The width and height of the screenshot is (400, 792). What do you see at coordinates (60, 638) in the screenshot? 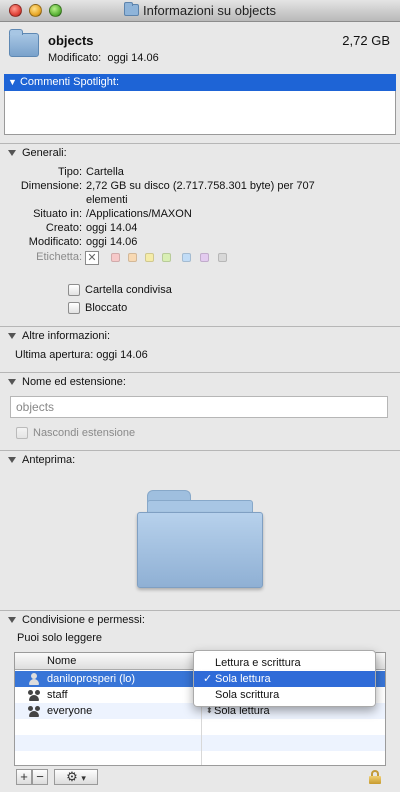
I see `permission-info: Puoi solo leggere` at bounding box center [60, 638].